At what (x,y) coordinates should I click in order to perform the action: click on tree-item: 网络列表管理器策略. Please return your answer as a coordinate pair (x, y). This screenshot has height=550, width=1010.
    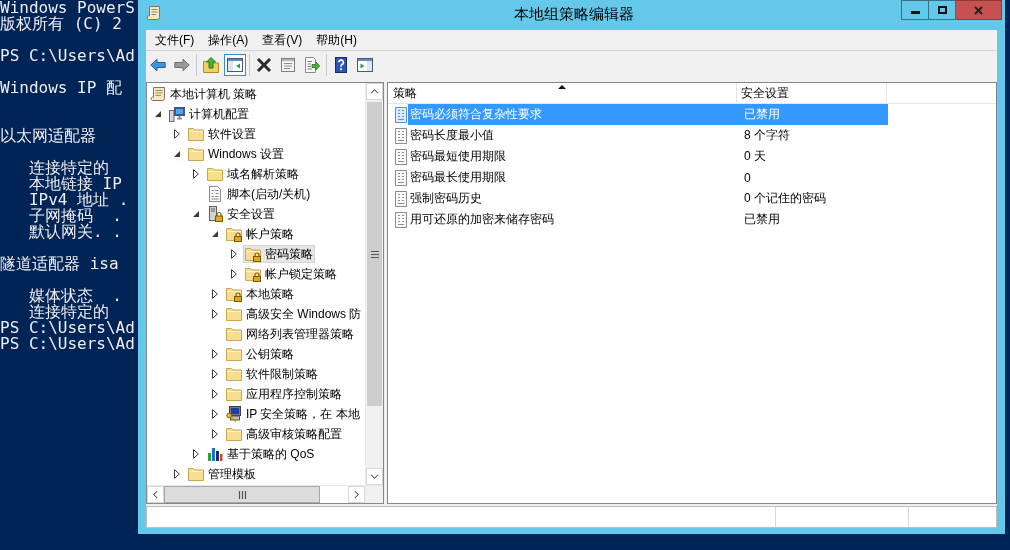
    Looking at the image, I should click on (290, 334).